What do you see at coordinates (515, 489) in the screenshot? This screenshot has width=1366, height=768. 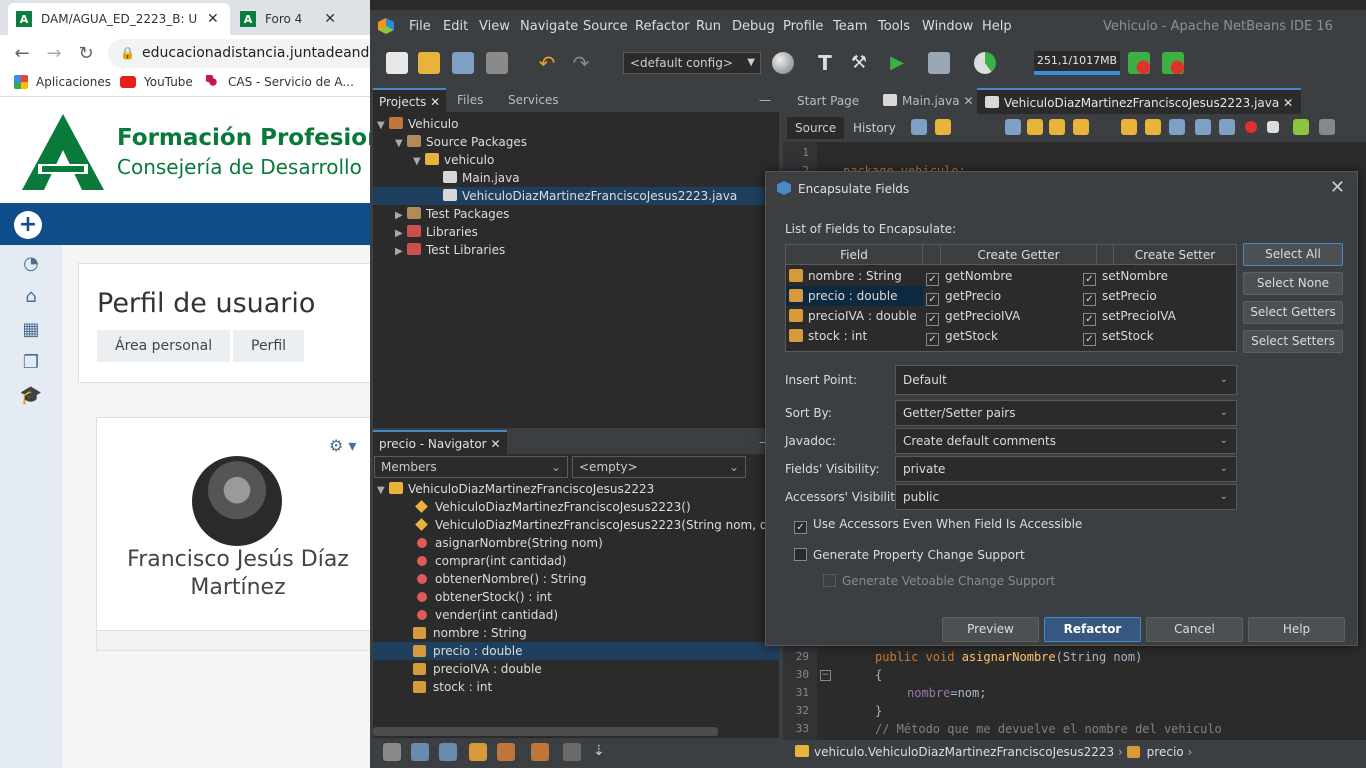 I see `nav-class: ▼ VehiculoDiazMartinezFranciscoJesus2223` at bounding box center [515, 489].